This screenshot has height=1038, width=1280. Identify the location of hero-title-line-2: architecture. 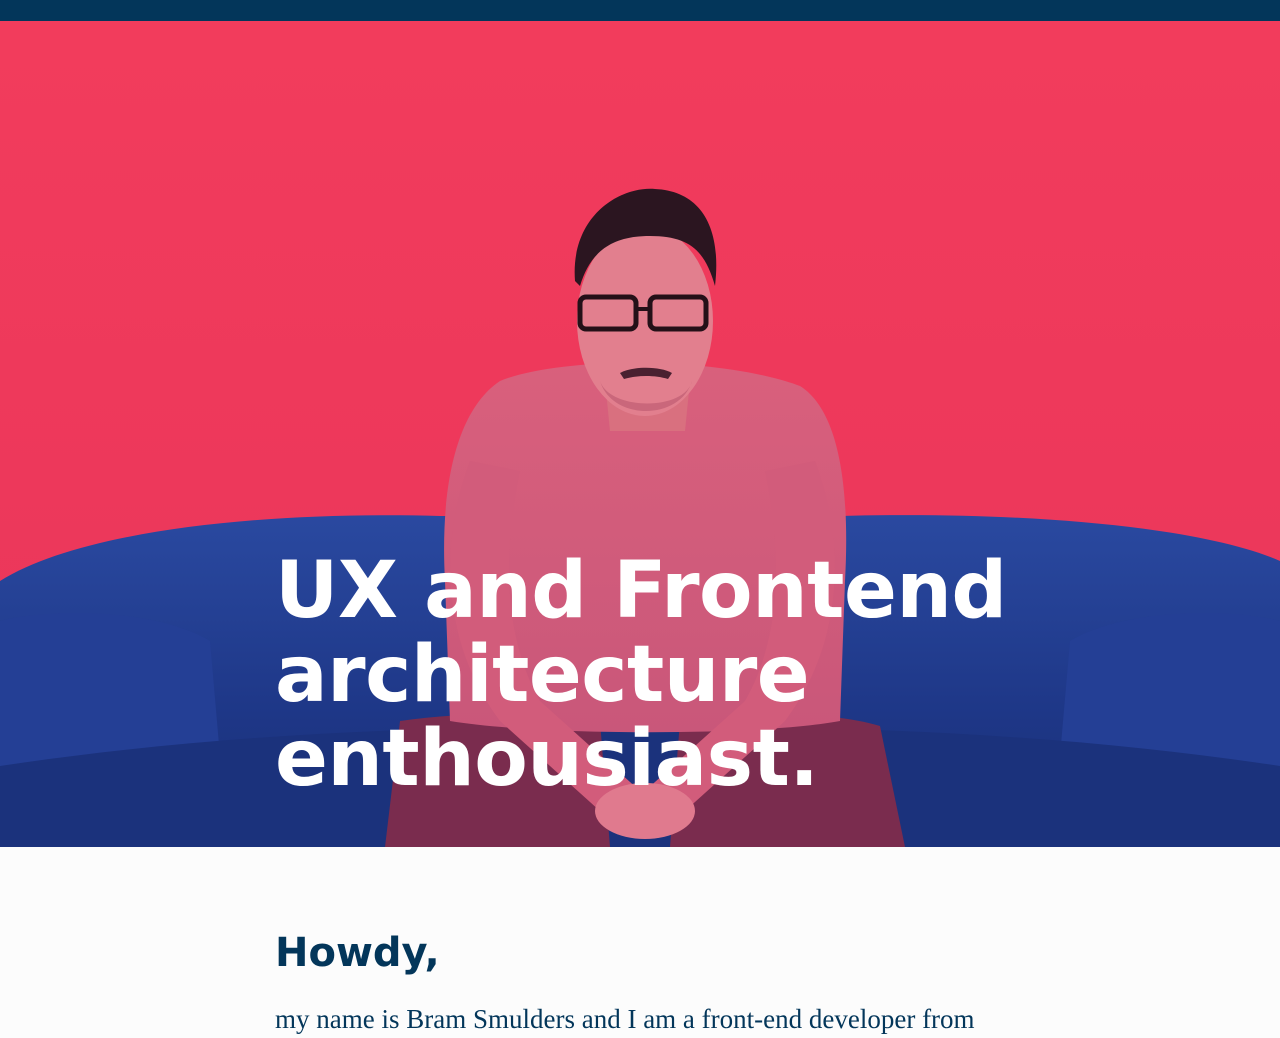
(542, 675).